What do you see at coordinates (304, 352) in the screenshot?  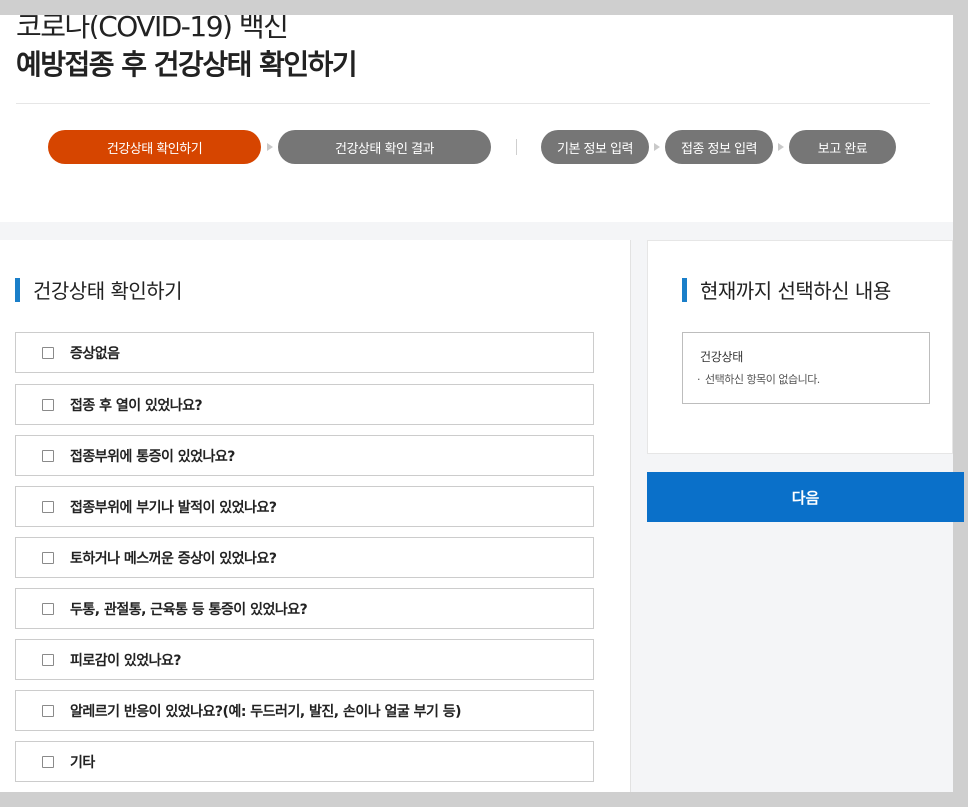 I see `option-no-symptoms: 증상없음` at bounding box center [304, 352].